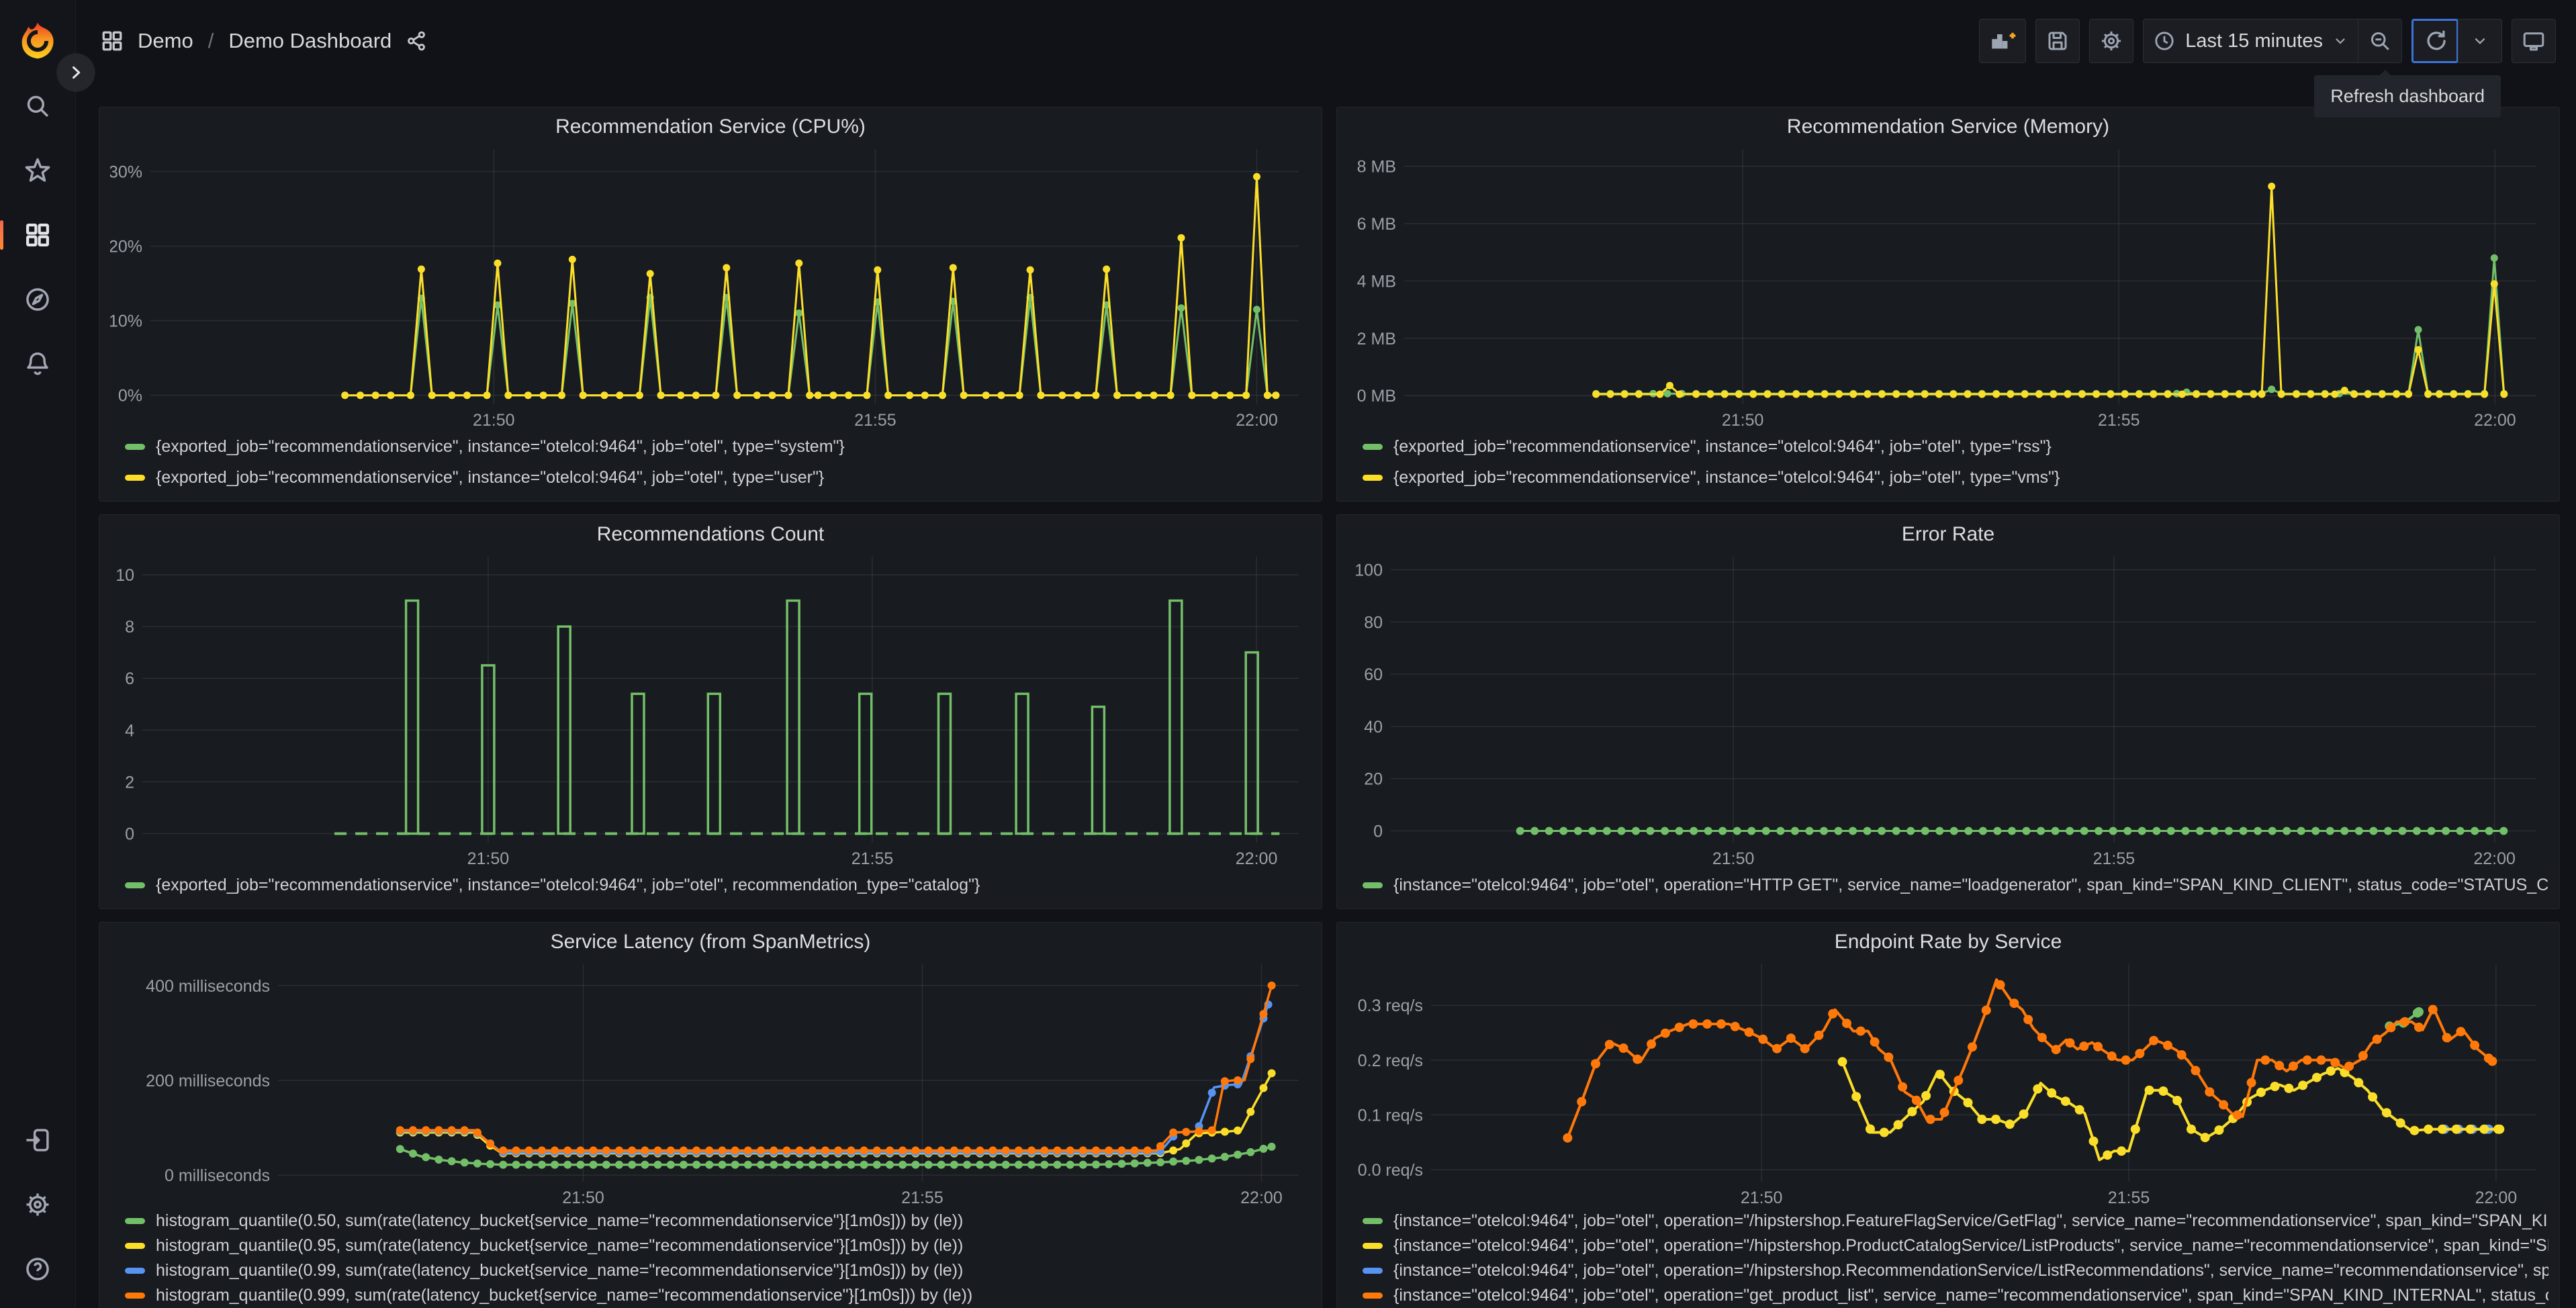 This screenshot has width=2576, height=1308. Describe the element at coordinates (129, 835) in the screenshot. I see `svg-text: 0` at that location.